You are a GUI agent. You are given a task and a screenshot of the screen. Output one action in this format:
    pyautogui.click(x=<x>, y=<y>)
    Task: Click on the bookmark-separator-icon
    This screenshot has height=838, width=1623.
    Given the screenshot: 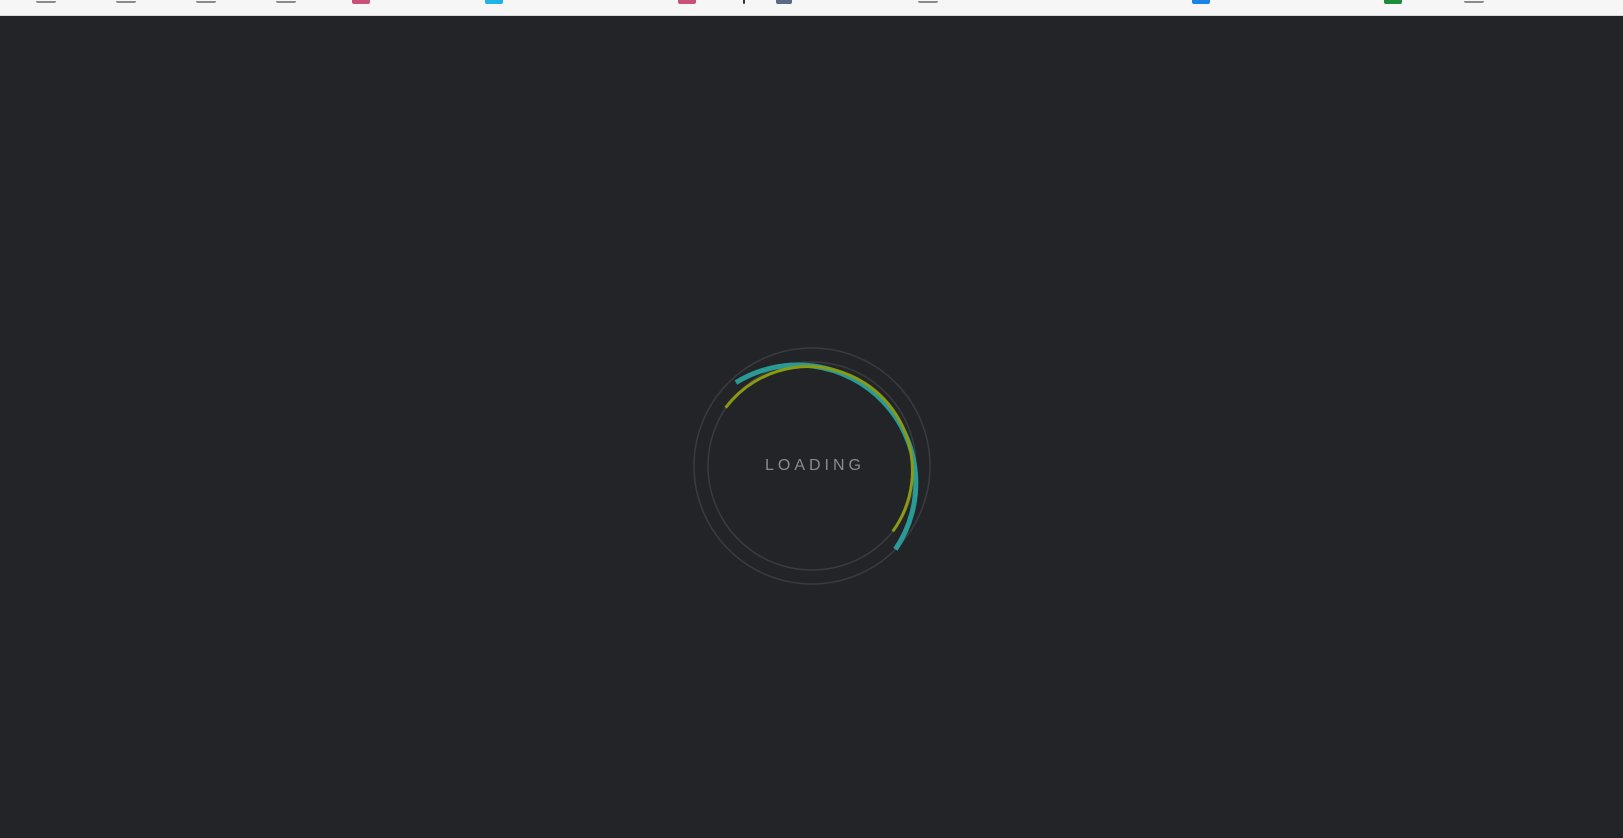 What is the action you would take?
    pyautogui.click(x=744, y=2)
    